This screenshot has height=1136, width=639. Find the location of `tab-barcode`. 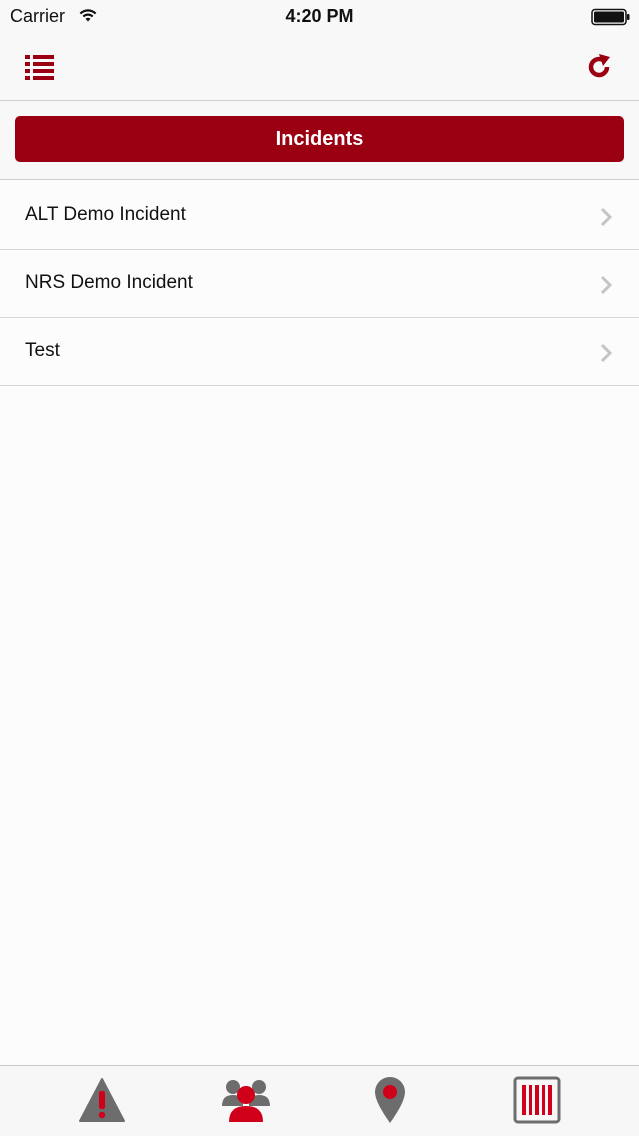

tab-barcode is located at coordinates (537, 1100).